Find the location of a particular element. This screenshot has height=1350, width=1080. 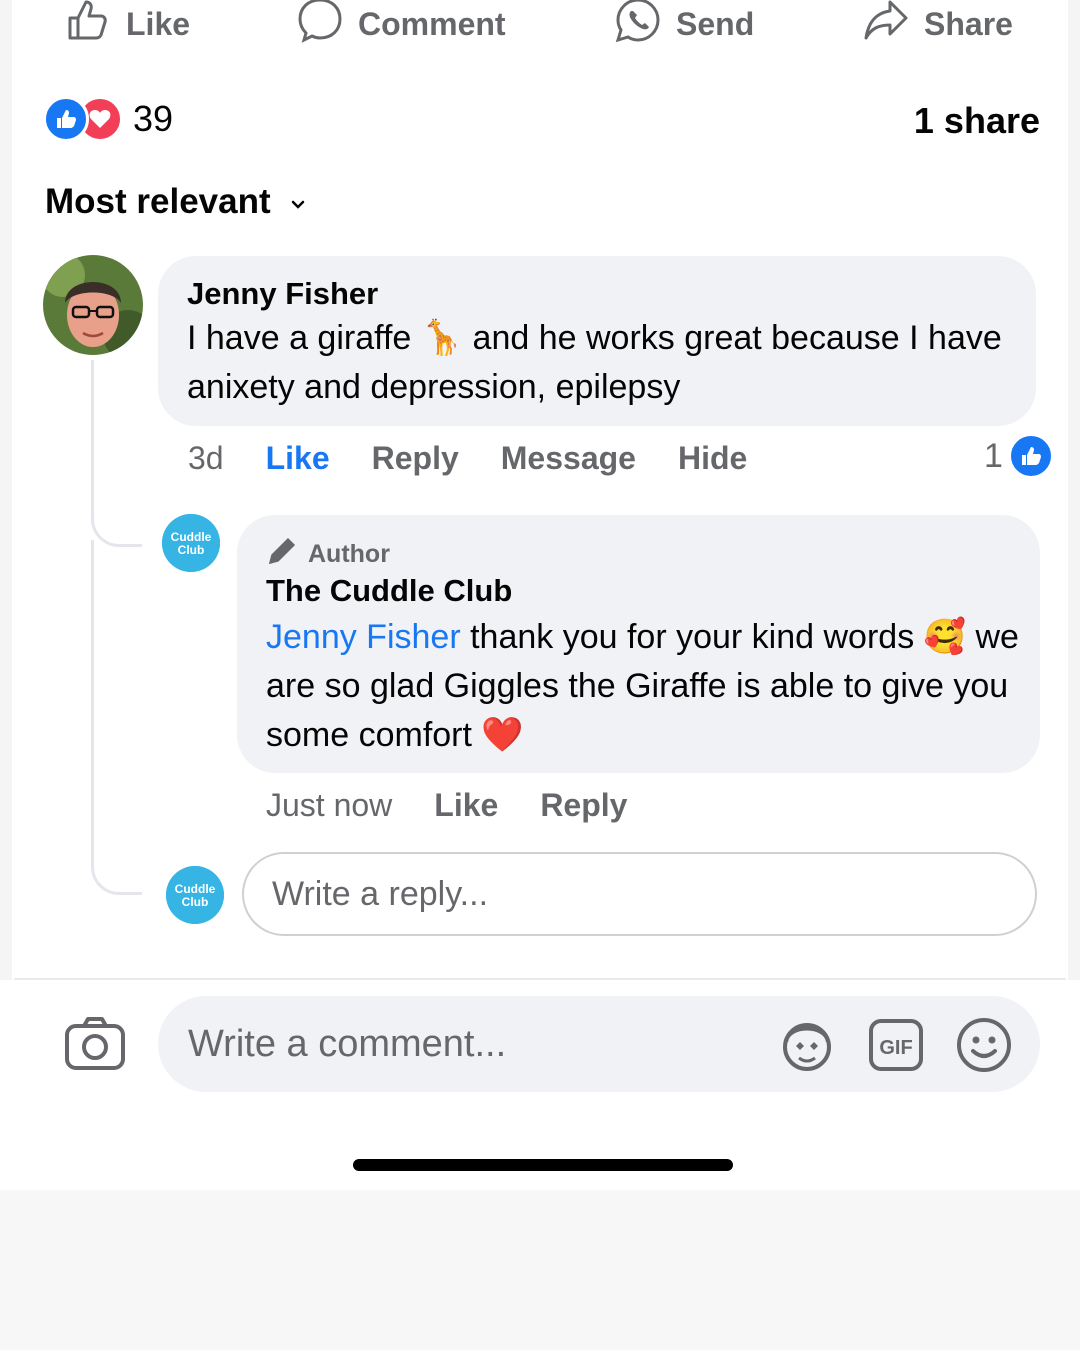

pencil-icon is located at coordinates (282, 554).